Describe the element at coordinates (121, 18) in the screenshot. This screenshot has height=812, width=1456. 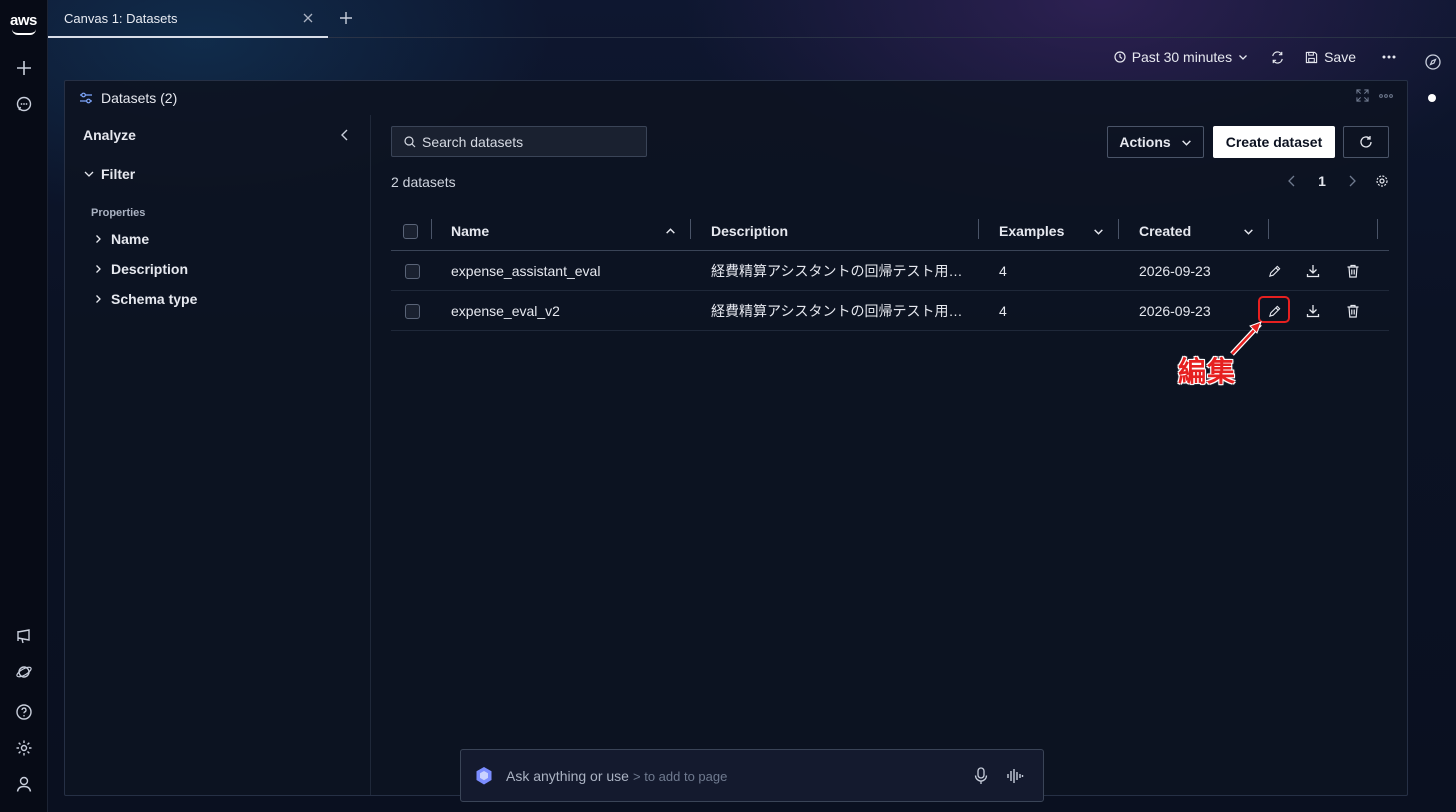
I see `tab-title: Canvas 1: Datasets` at that location.